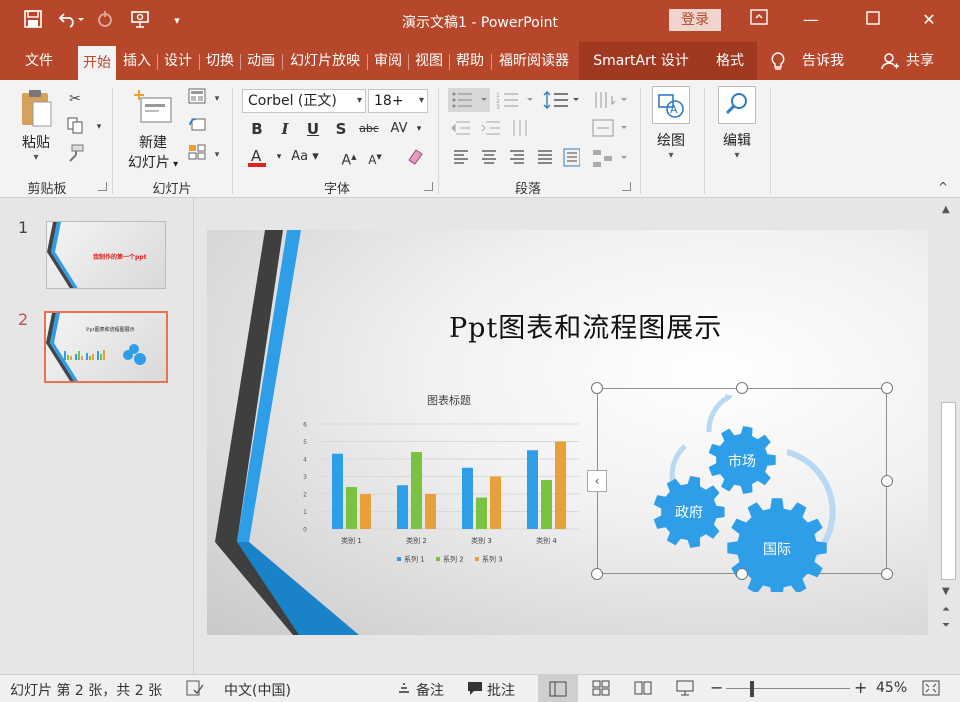 This screenshot has height=702, width=960. What do you see at coordinates (341, 129) in the screenshot?
I see `text-shadow-icon: S` at bounding box center [341, 129].